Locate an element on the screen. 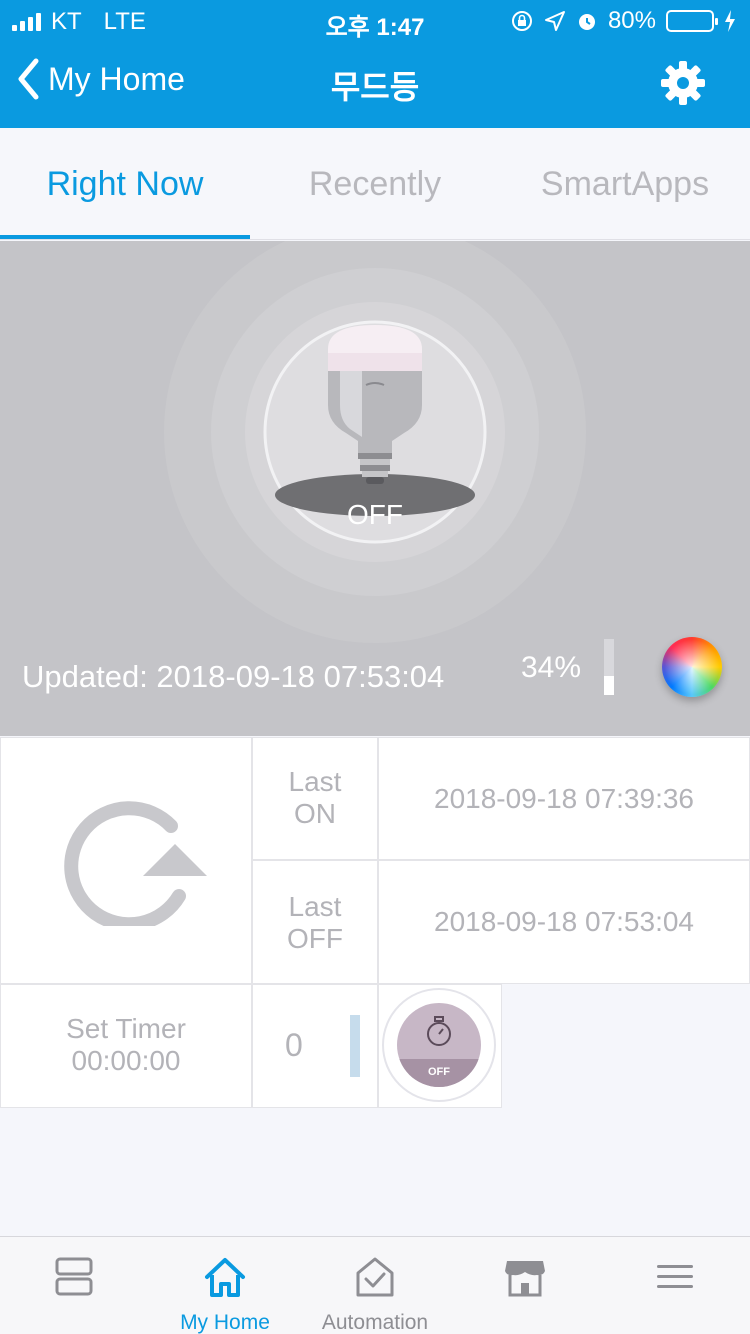 Image resolution: width=750 pixels, height=1334 pixels. gear-icon is located at coordinates (683, 83).